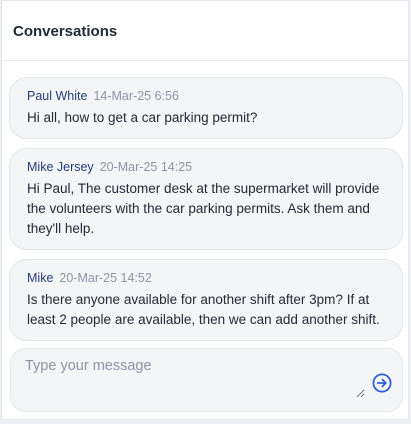 This screenshot has width=411, height=424. I want to click on message-meta: Paul White 14-Mar-25 6:56, so click(206, 96).